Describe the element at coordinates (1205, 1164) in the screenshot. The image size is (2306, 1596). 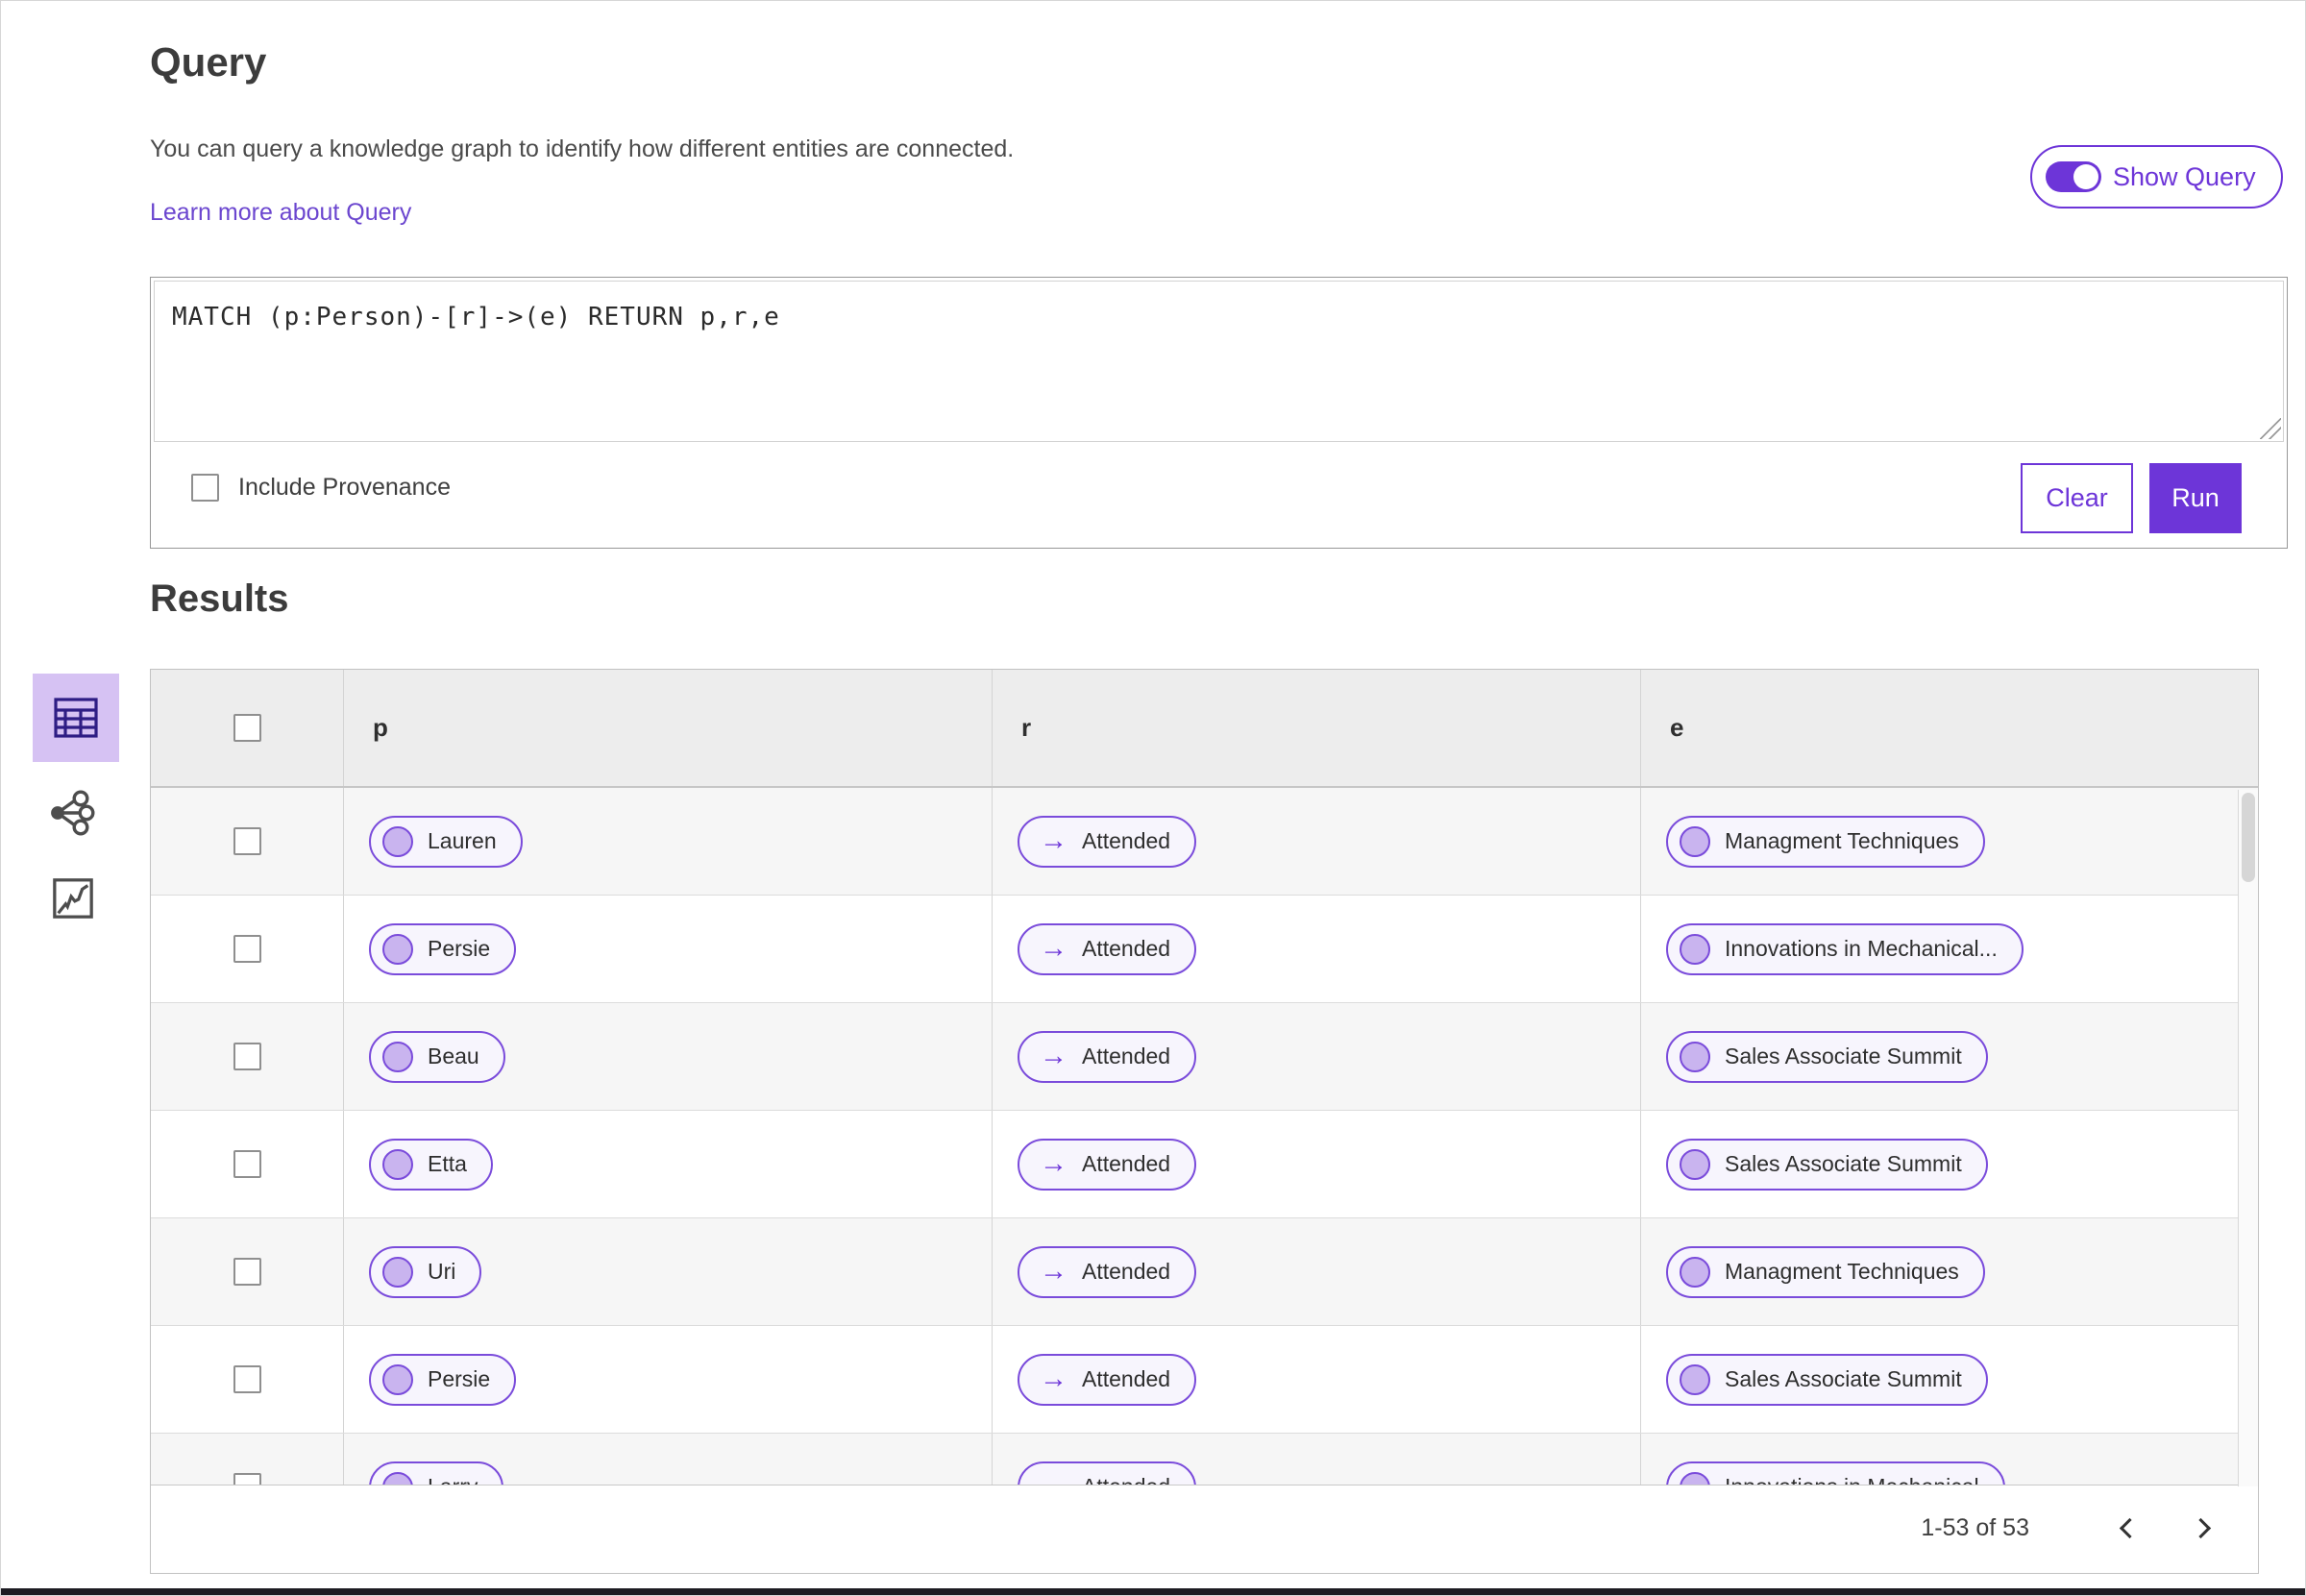
I see `table-row: Etta → Attended Sales Associate Summit` at that location.